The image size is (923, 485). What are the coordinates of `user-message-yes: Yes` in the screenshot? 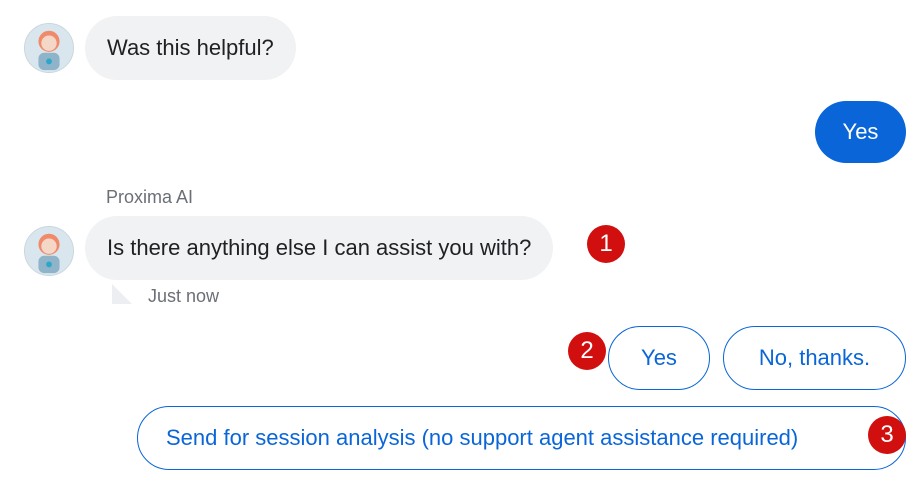 It's located at (860, 132).